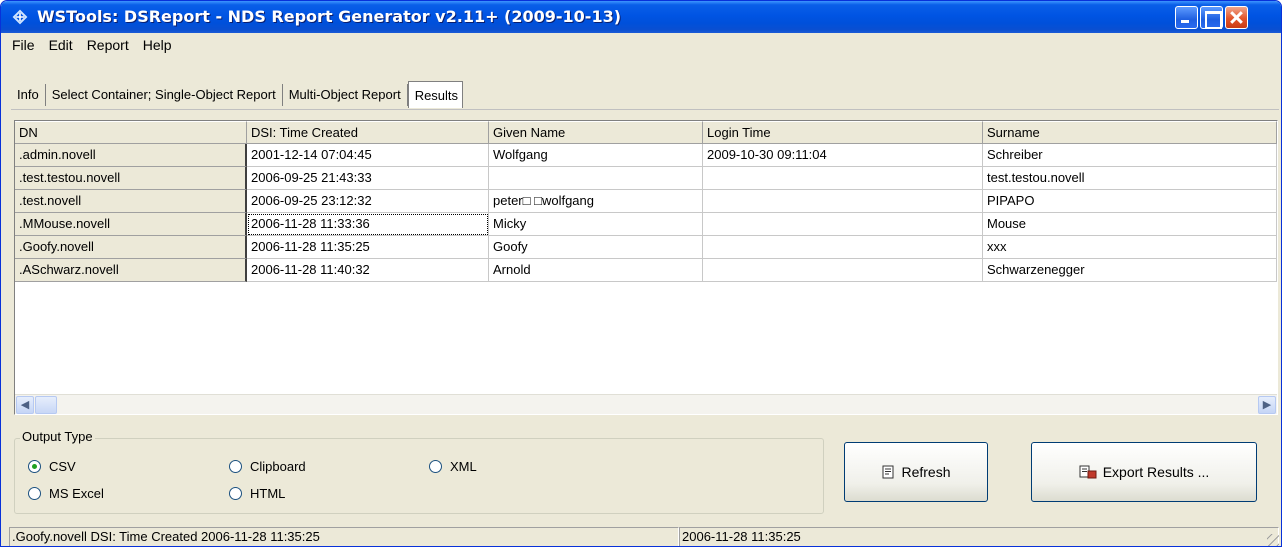  What do you see at coordinates (61, 45) in the screenshot?
I see `menu-edit: Edit` at bounding box center [61, 45].